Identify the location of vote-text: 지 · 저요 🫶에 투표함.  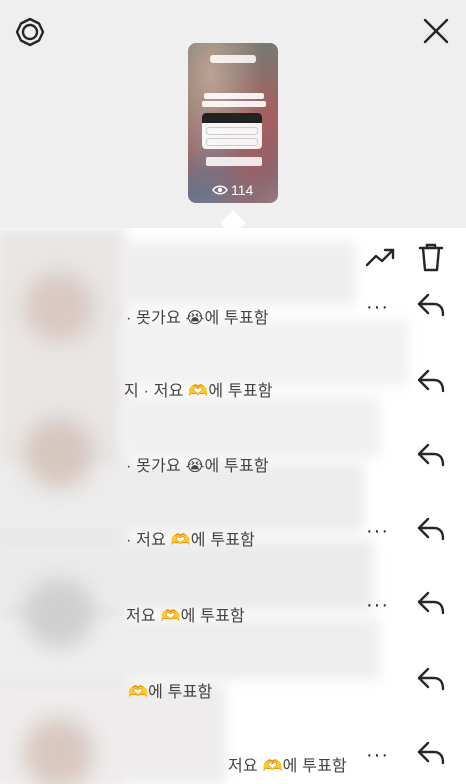
(198, 391).